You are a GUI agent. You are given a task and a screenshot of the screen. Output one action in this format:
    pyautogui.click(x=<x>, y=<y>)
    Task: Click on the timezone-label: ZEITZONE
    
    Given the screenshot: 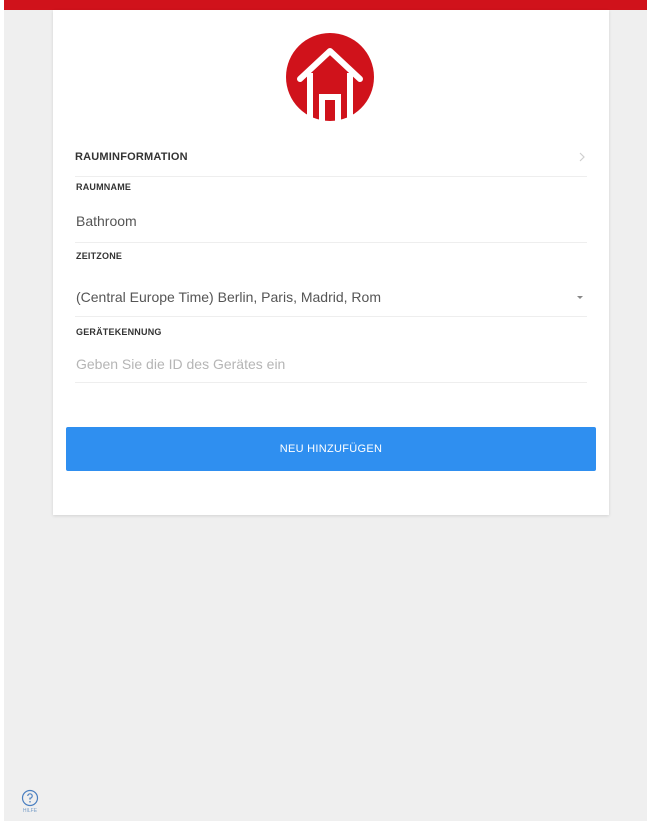 What is the action you would take?
    pyautogui.click(x=99, y=256)
    